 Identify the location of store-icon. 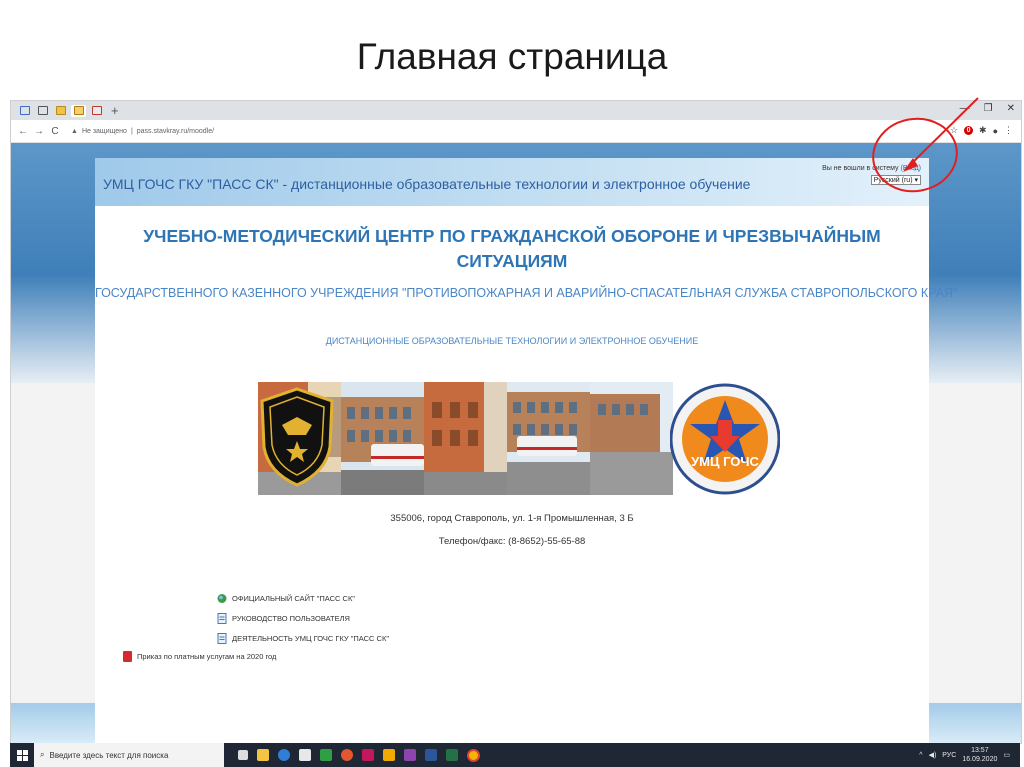
(305, 755).